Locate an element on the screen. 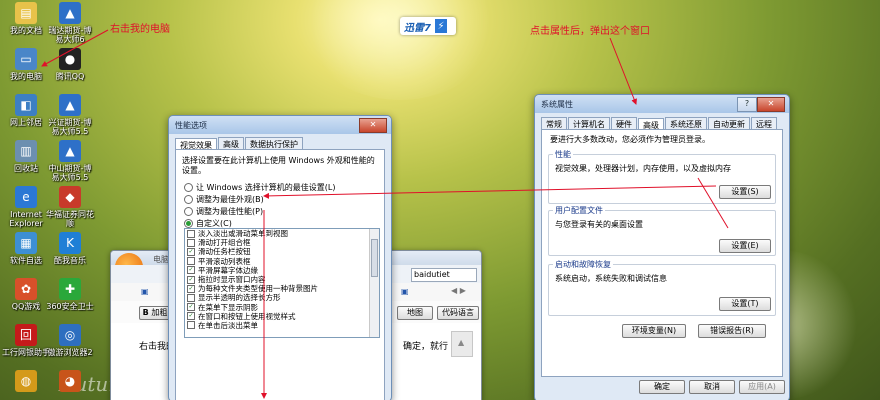 The width and height of the screenshot is (880, 400). arrow-to-my-computer is located at coordinates (75, 48).